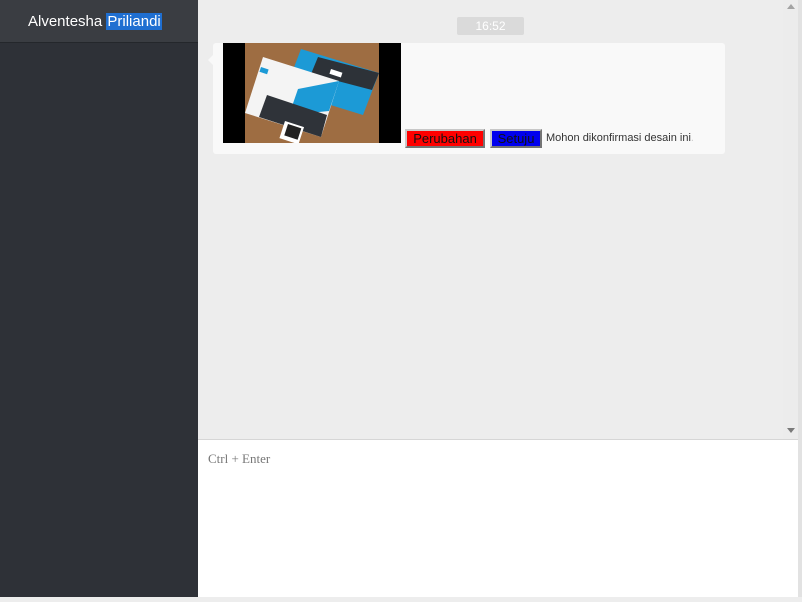 Image resolution: width=802 pixels, height=602 pixels. I want to click on message-text: Mohon dikonfirmasi desain ini, so click(618, 138).